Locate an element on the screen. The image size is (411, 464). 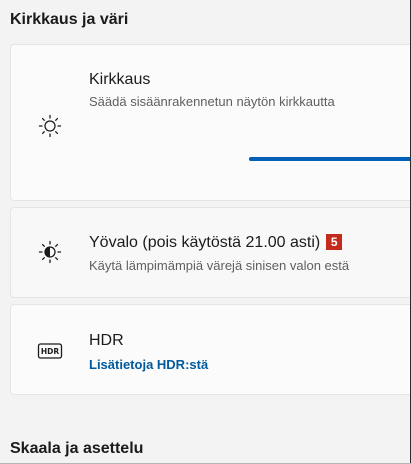
sun-icon is located at coordinates (50, 126).